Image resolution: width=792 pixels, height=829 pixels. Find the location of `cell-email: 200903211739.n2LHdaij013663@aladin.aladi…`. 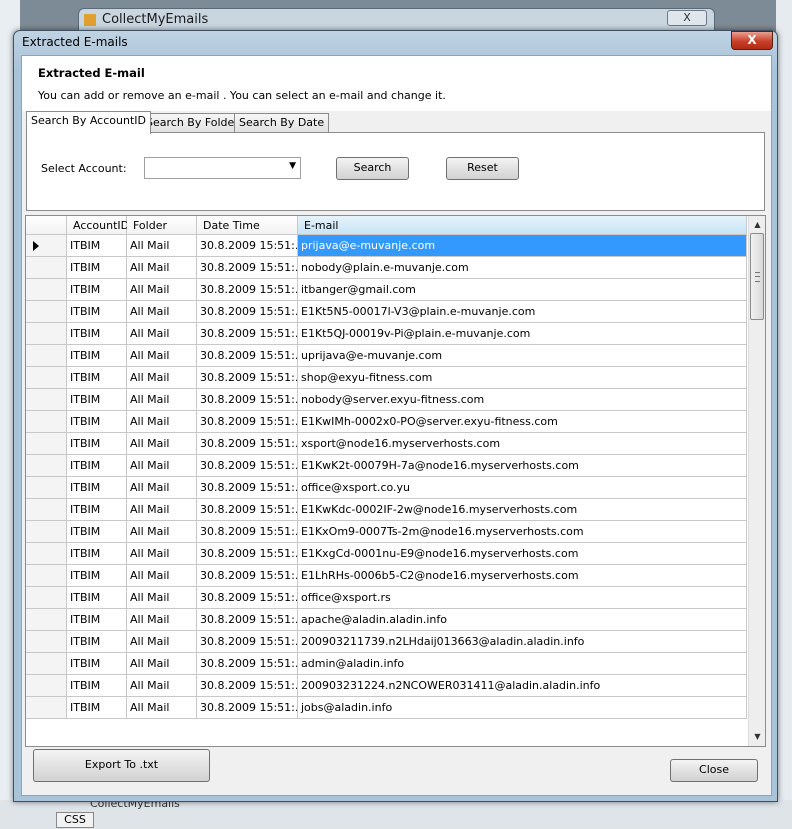

cell-email: 200903211739.n2LHdaij013663@aladin.aladi… is located at coordinates (522, 642).